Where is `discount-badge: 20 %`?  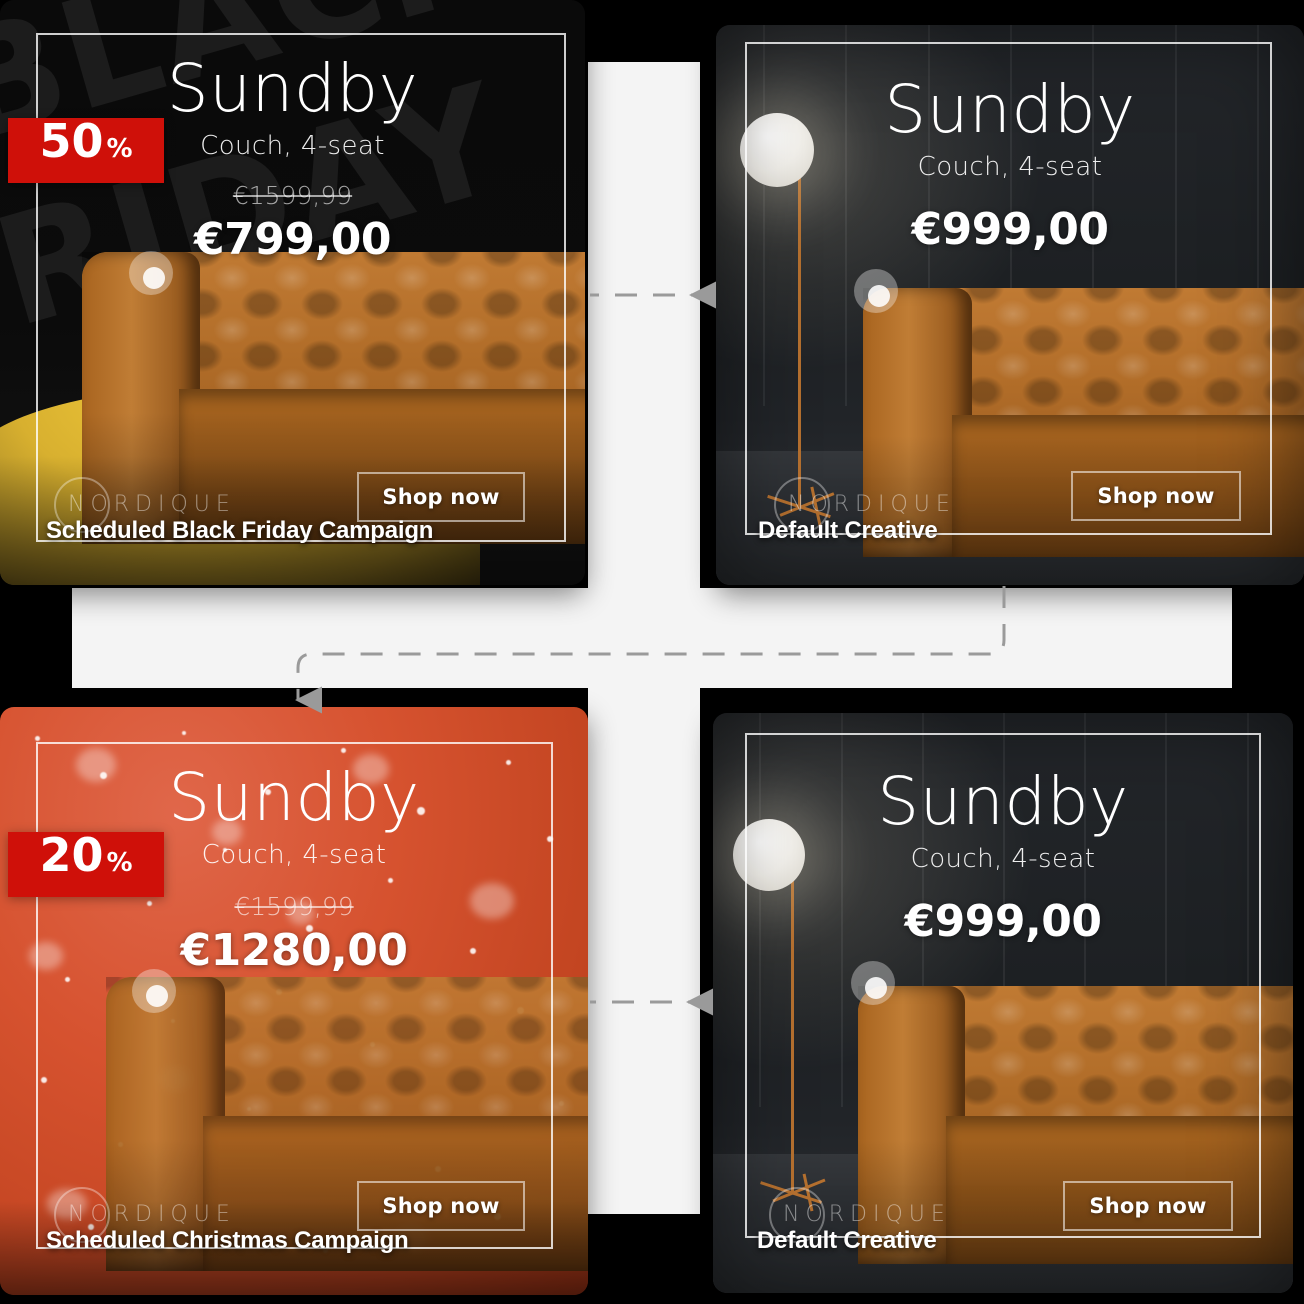
discount-badge: 20 % is located at coordinates (86, 864).